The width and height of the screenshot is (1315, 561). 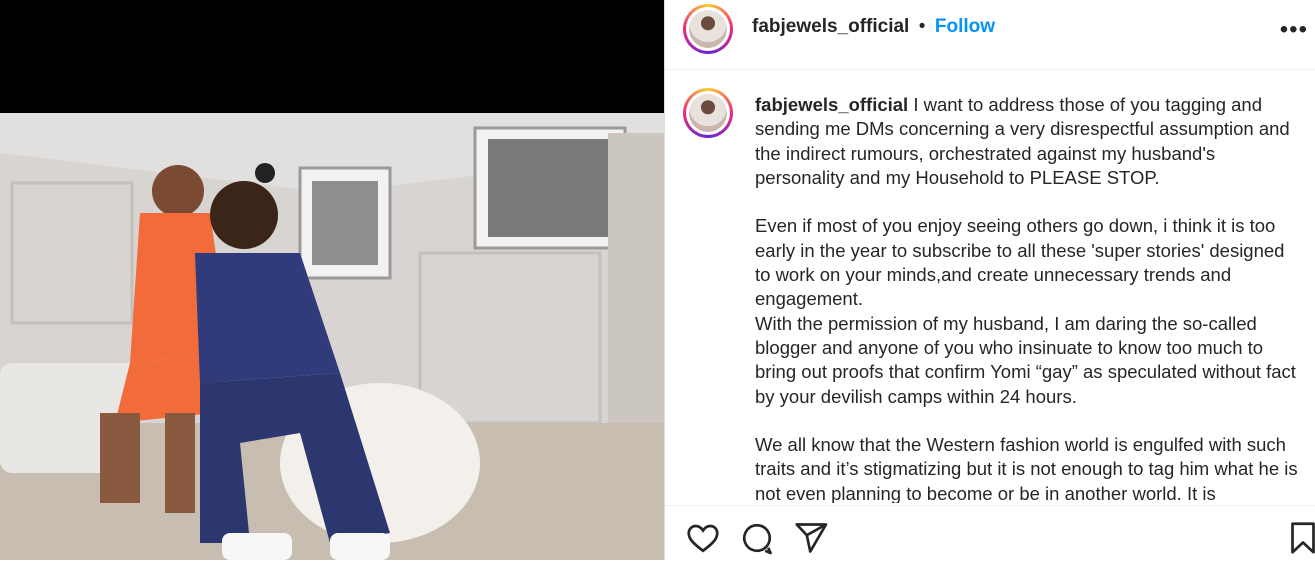 What do you see at coordinates (831, 104) in the screenshot?
I see `caption-username: fabjewels_official` at bounding box center [831, 104].